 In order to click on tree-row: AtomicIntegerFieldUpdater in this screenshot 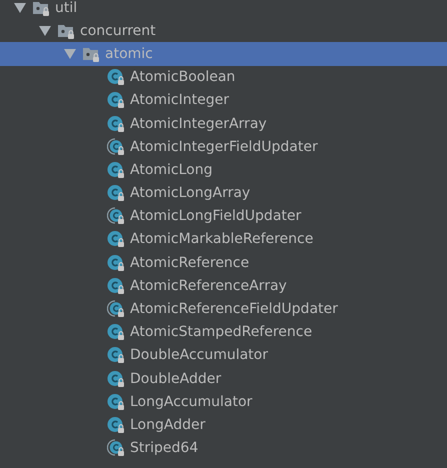, I will do `click(223, 146)`.